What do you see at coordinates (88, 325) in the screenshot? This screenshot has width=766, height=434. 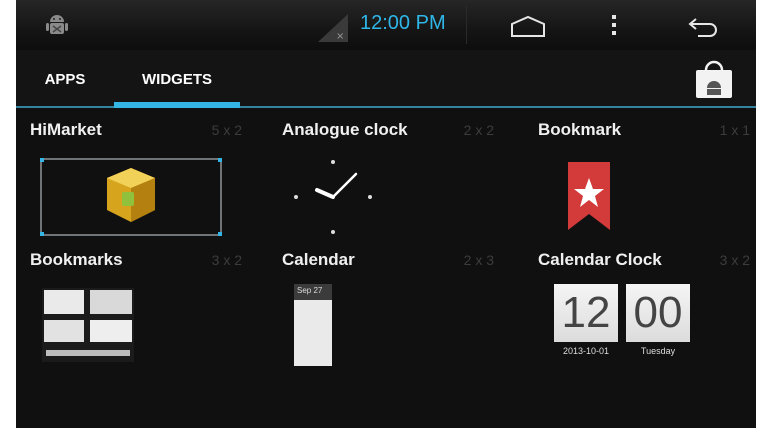 I see `bookmarks-preview` at bounding box center [88, 325].